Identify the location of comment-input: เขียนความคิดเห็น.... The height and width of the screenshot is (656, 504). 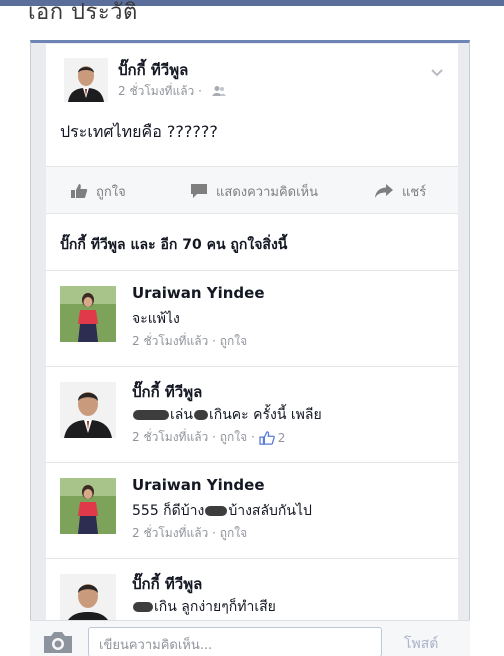
(235, 641).